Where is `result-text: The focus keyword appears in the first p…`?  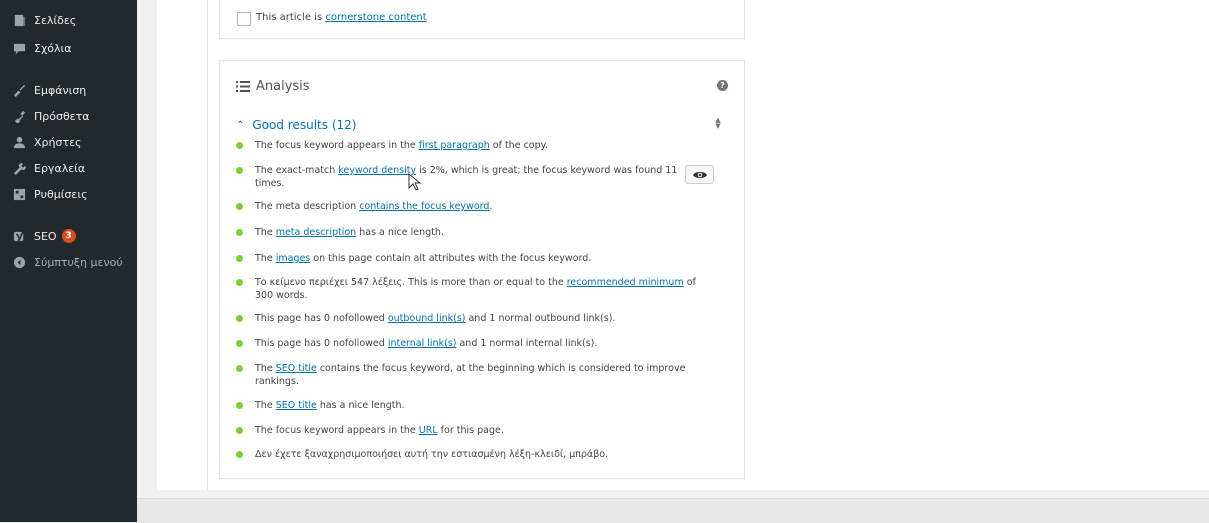 result-text: The focus keyword appears in the first p… is located at coordinates (479, 145).